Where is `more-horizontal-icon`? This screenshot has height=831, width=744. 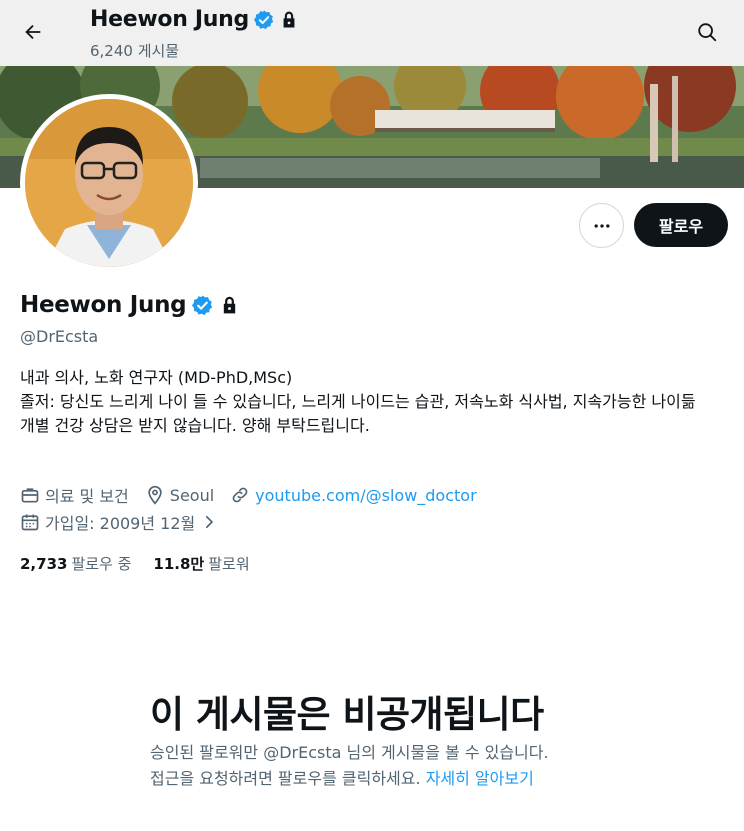
more-horizontal-icon is located at coordinates (601, 225).